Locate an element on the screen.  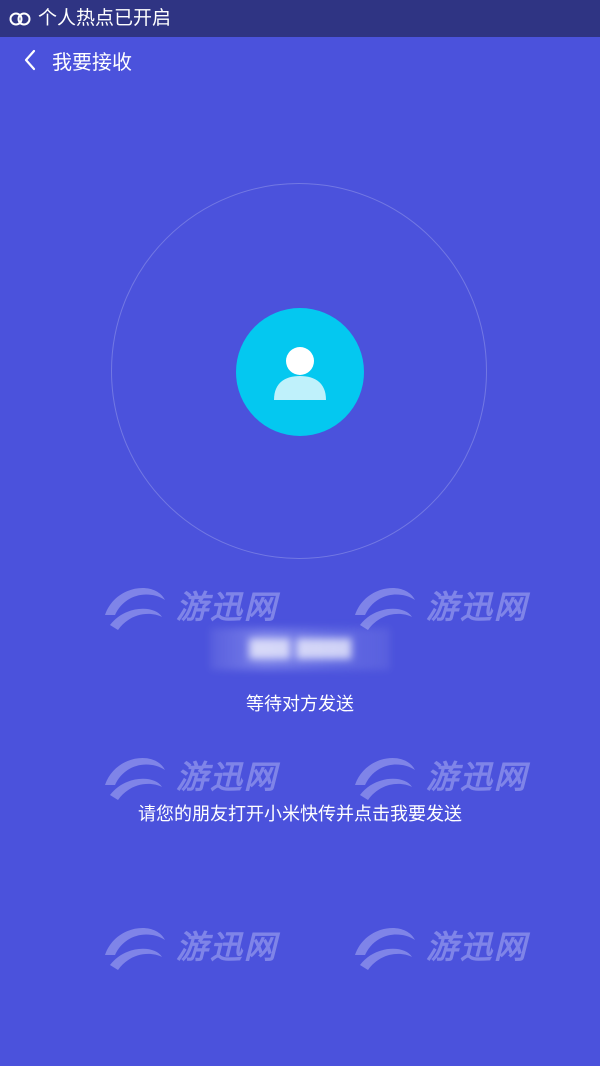
back-button is located at coordinates (30, 60).